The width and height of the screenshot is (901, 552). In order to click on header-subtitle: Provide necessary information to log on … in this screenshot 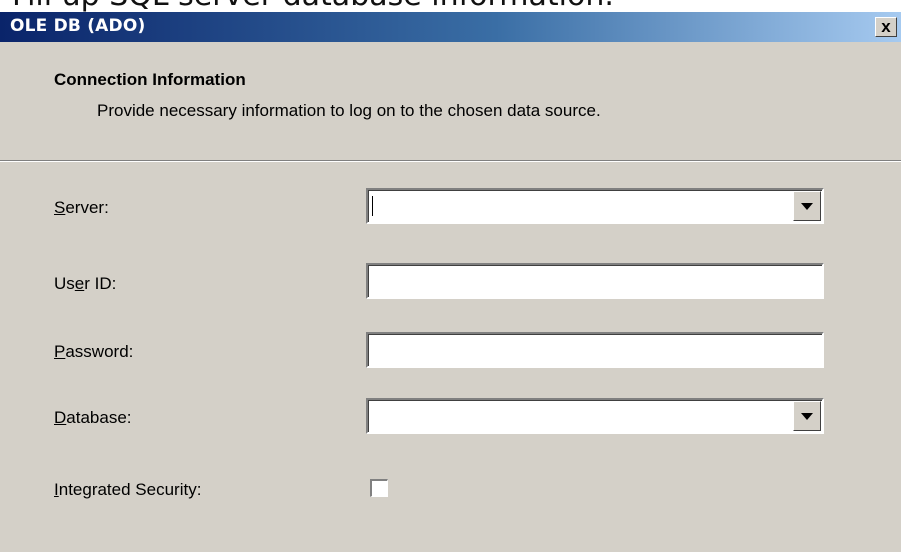, I will do `click(349, 110)`.